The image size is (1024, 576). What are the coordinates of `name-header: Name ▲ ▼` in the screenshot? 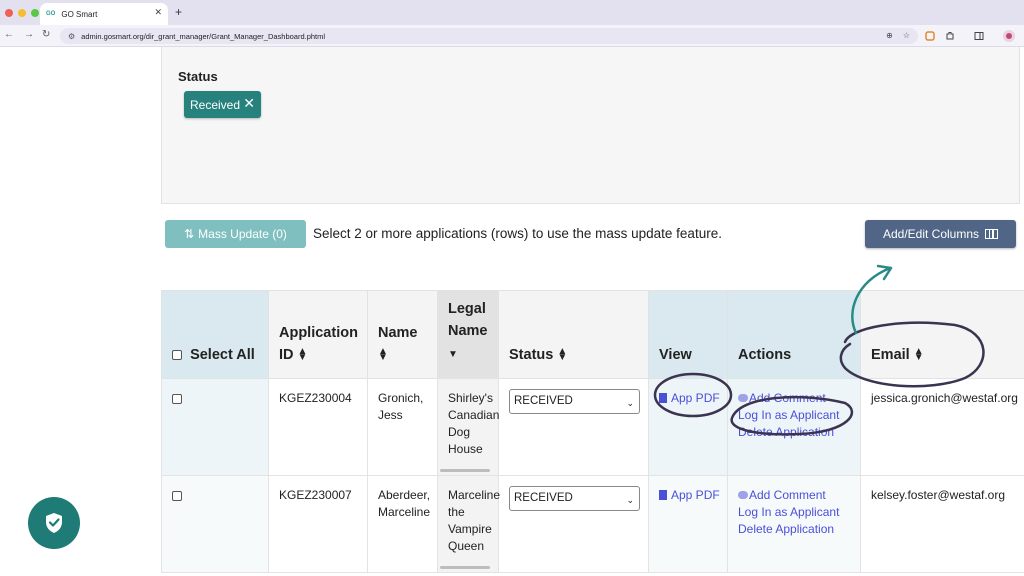 It's located at (402, 334).